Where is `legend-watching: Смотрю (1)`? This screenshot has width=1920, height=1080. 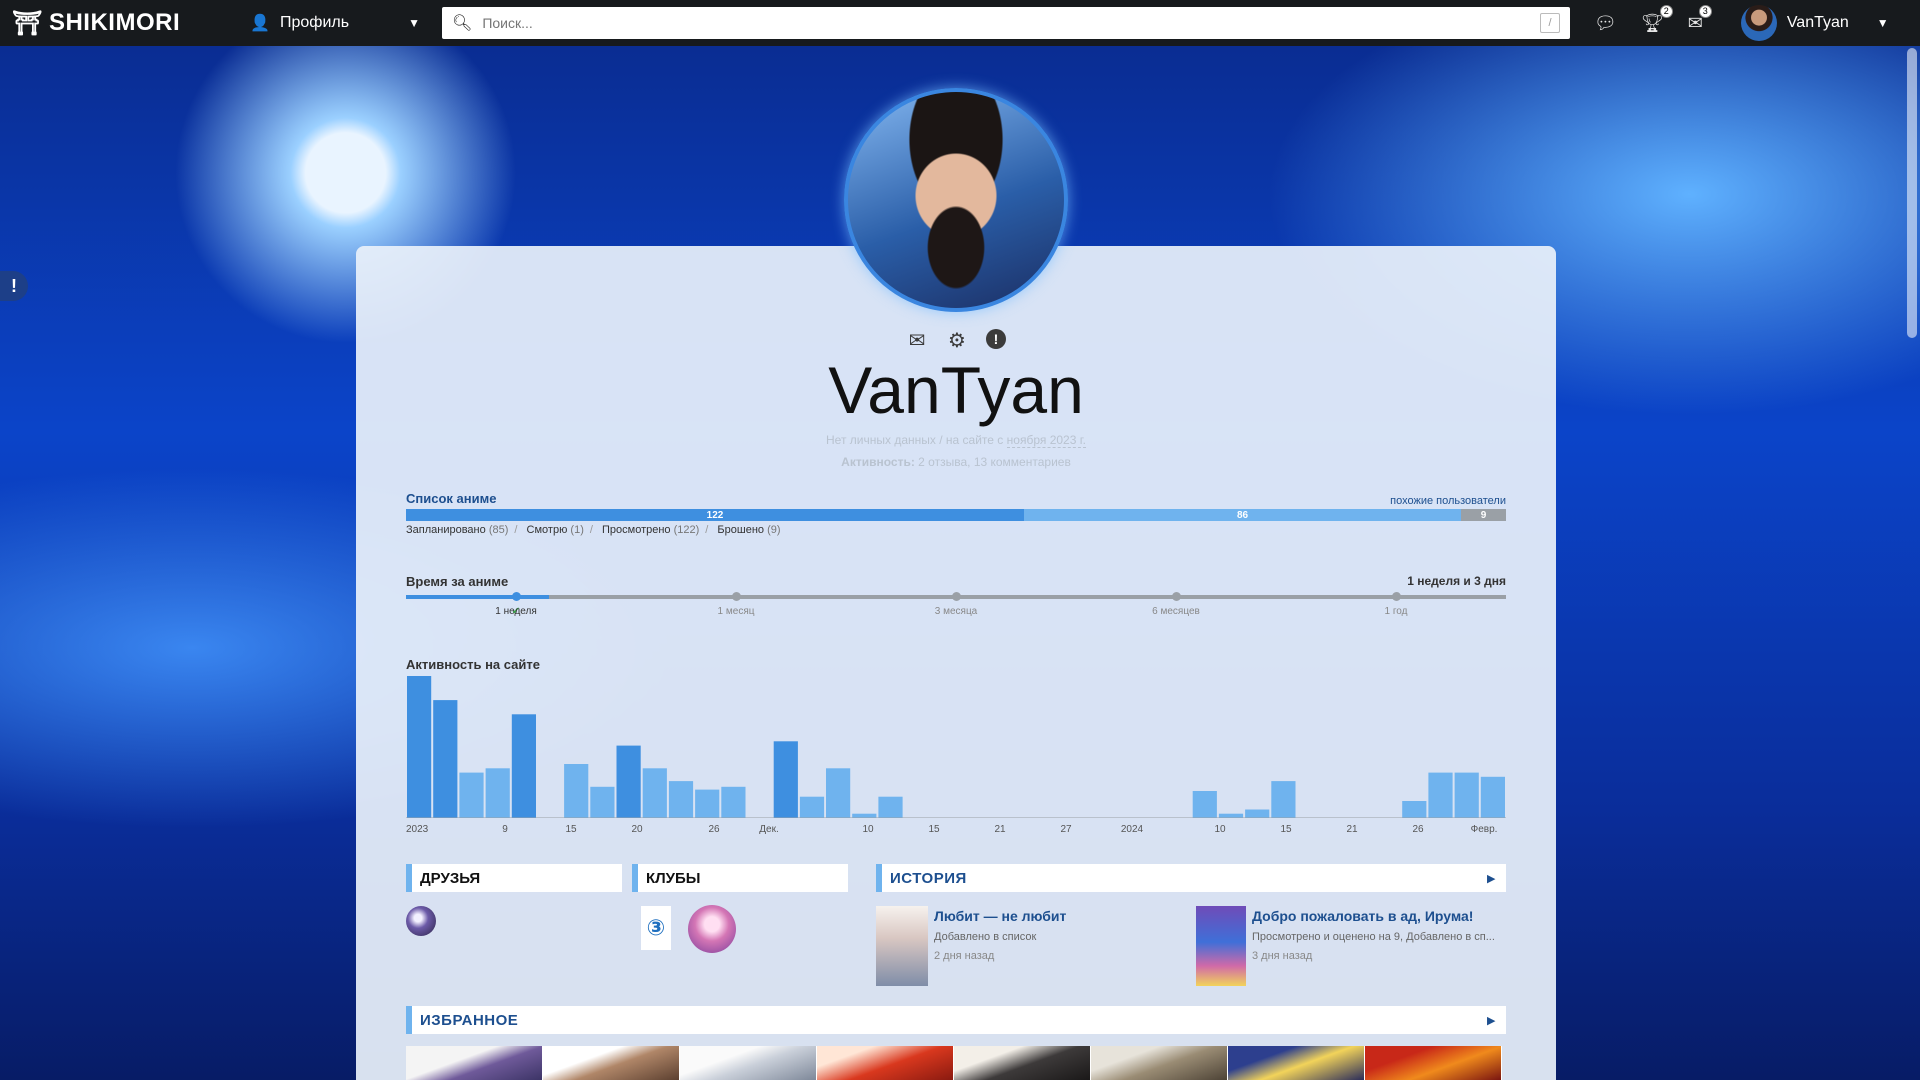 legend-watching: Смотрю (1) is located at coordinates (555, 530).